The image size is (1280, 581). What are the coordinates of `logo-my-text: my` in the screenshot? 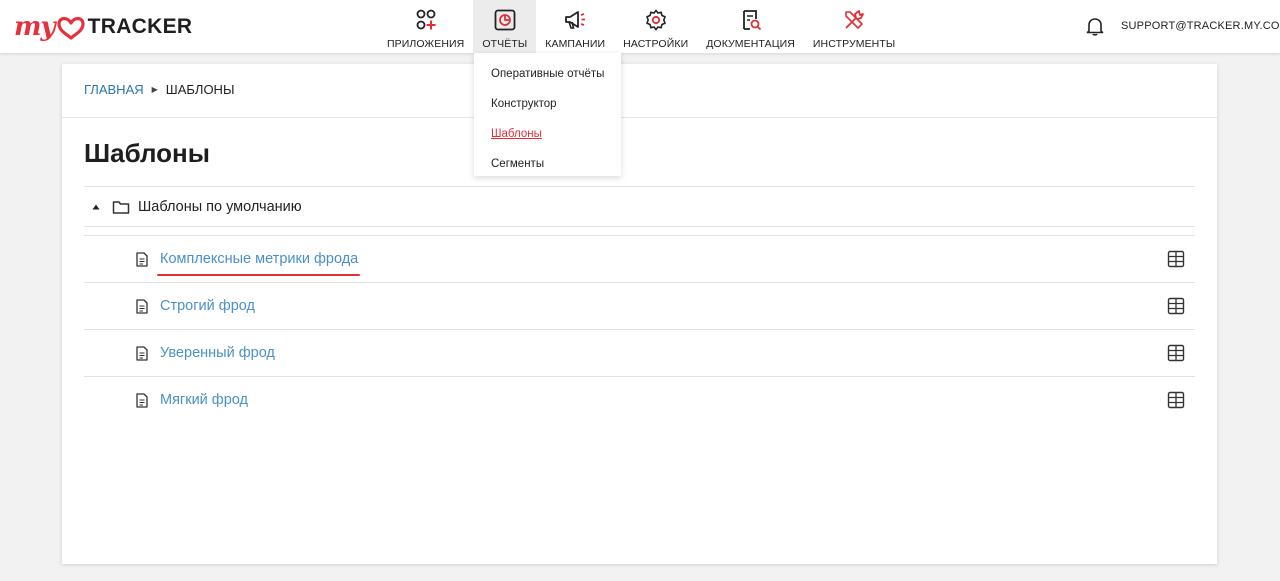 It's located at (35, 27).